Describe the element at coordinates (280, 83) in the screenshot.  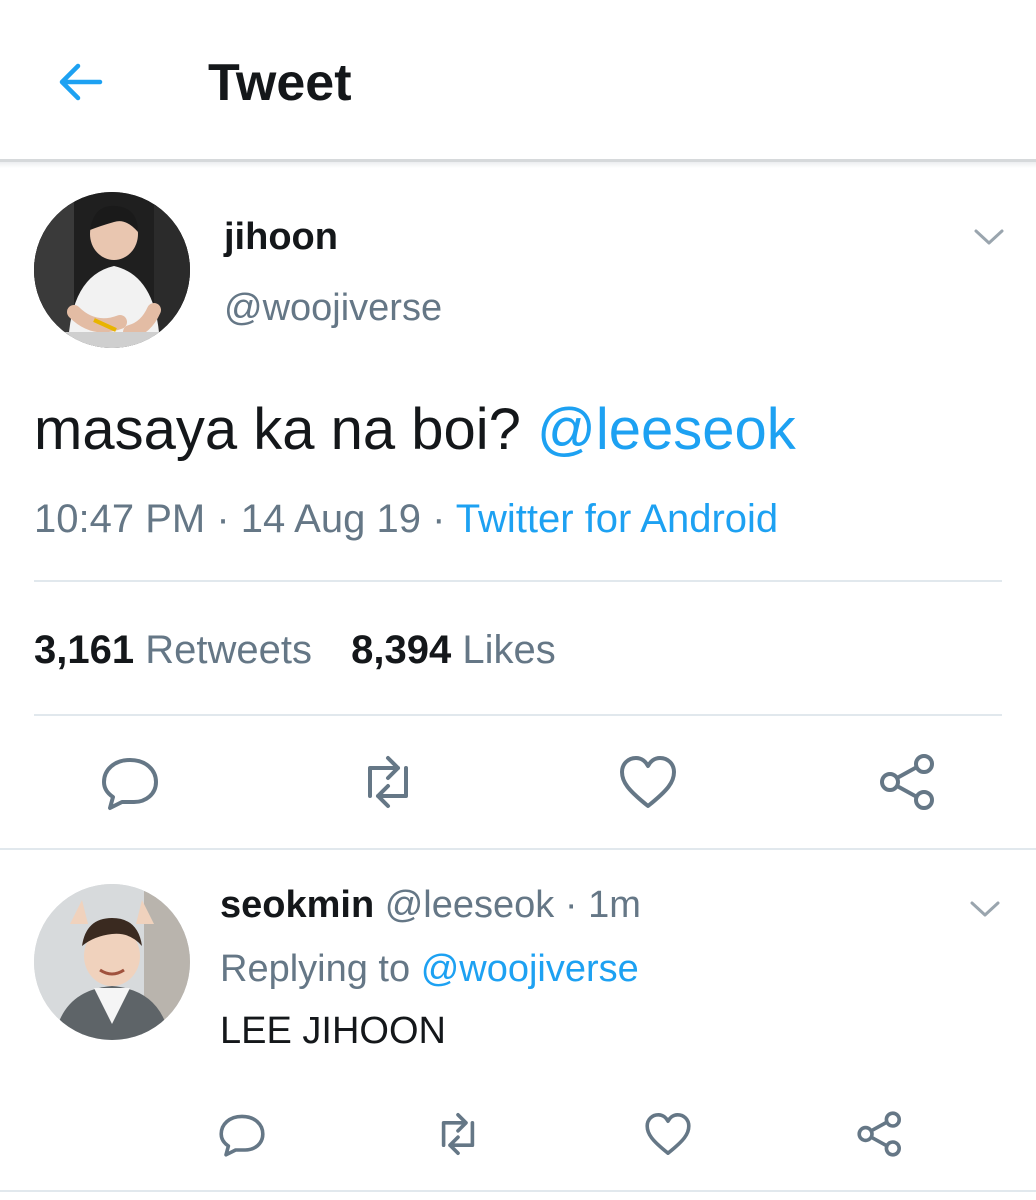
I see `page-title: Tweet` at that location.